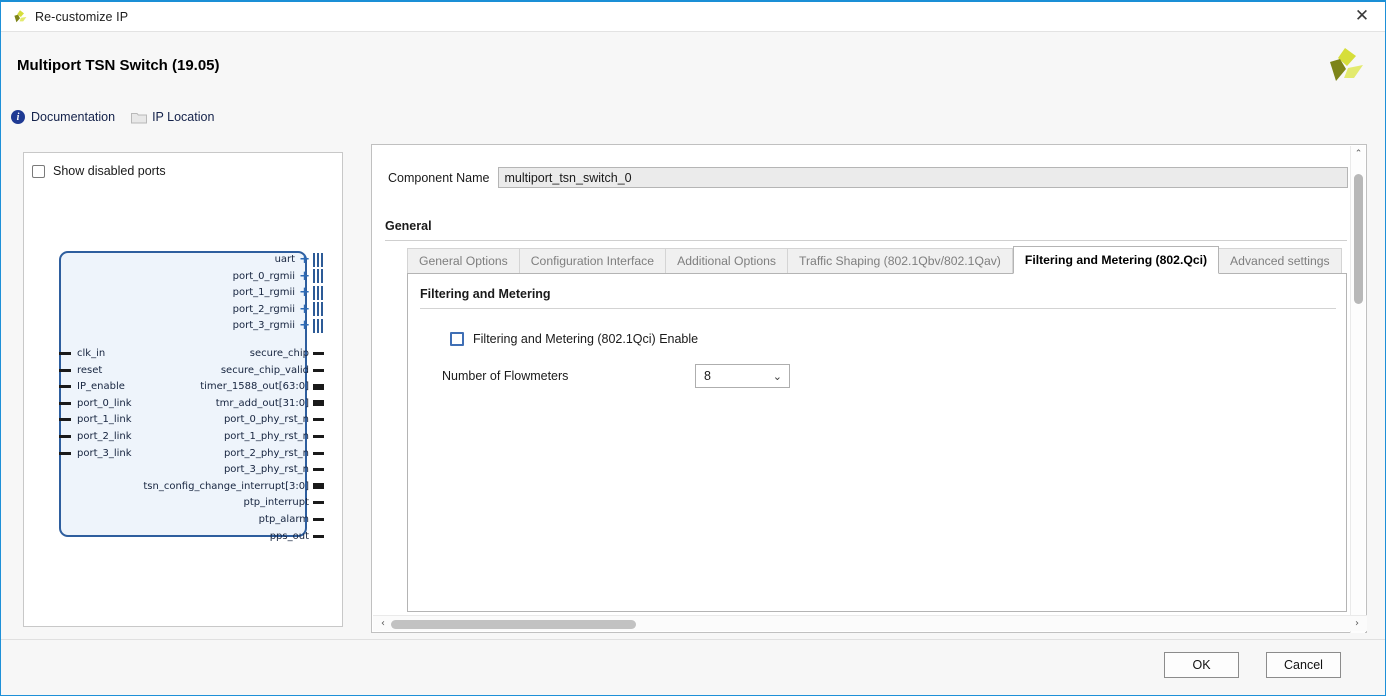 The width and height of the screenshot is (1386, 696). Describe the element at coordinates (900, 261) in the screenshot. I see `tab-traffic-shaping-802-1qbv-802-1qav: Traffic Shaping (802.1Qbv/802.1Qav)` at that location.